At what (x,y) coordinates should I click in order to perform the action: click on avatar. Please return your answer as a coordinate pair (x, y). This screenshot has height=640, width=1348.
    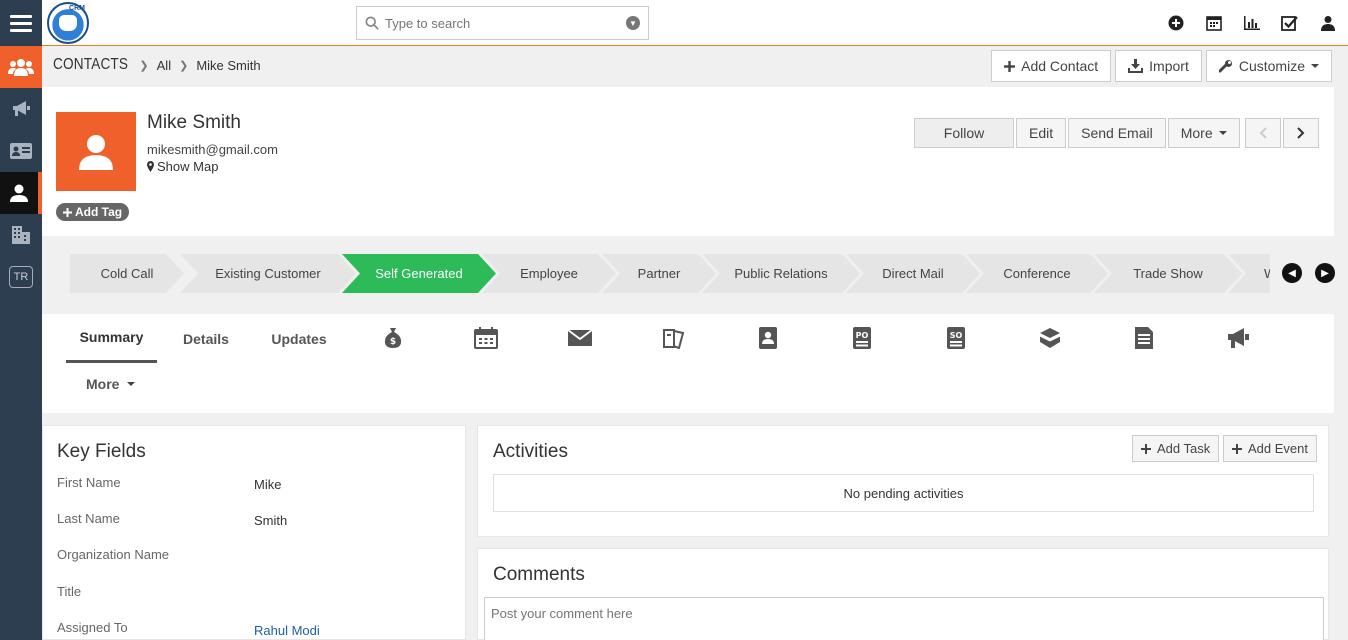
    Looking at the image, I should click on (96, 151).